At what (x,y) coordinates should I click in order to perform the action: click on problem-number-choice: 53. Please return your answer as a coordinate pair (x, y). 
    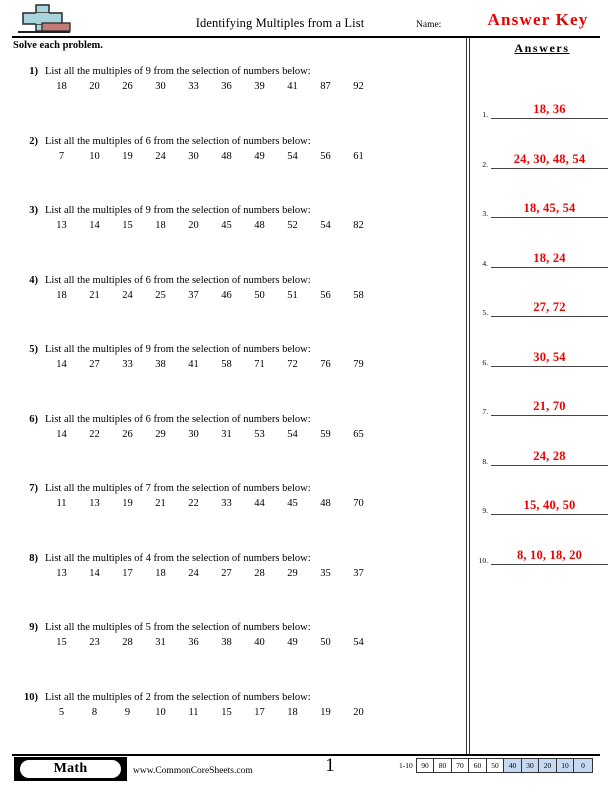
    Looking at the image, I should click on (259, 434).